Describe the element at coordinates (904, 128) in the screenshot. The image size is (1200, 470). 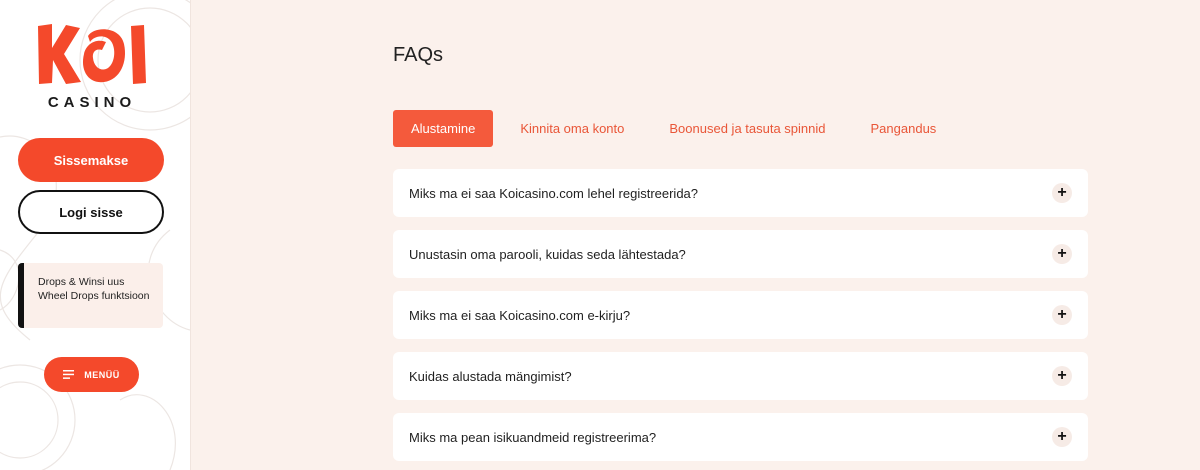
I see `tab-pangandus: Pangandus` at that location.